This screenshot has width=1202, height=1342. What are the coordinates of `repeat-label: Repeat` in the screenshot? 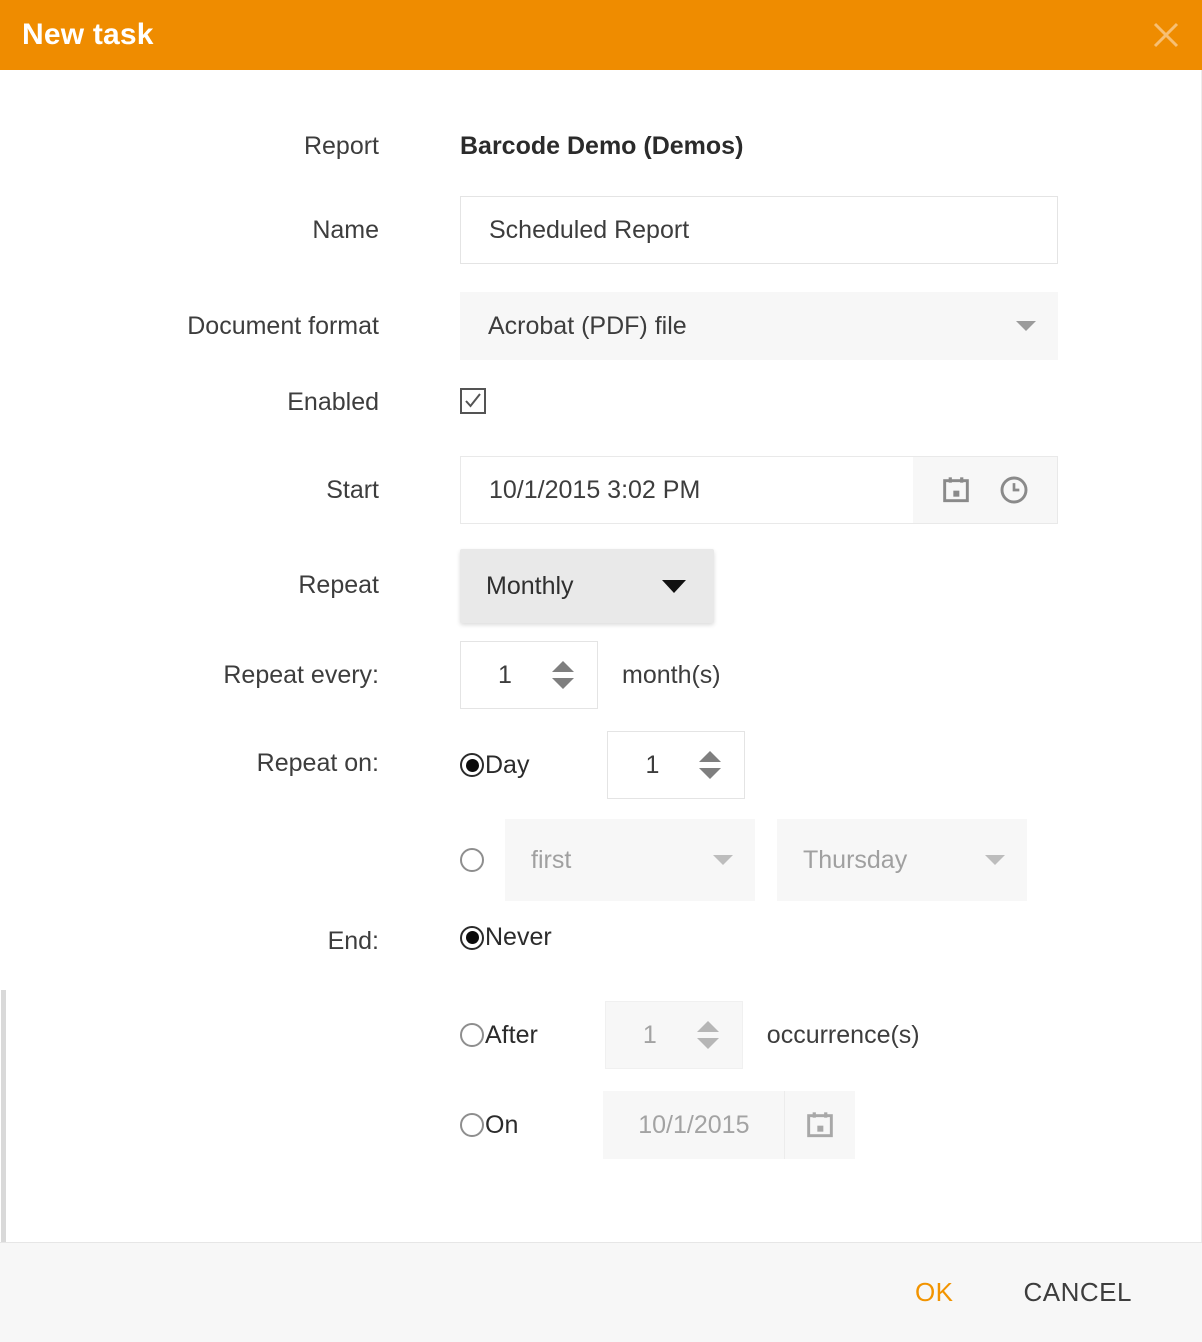 It's located at (338, 585).